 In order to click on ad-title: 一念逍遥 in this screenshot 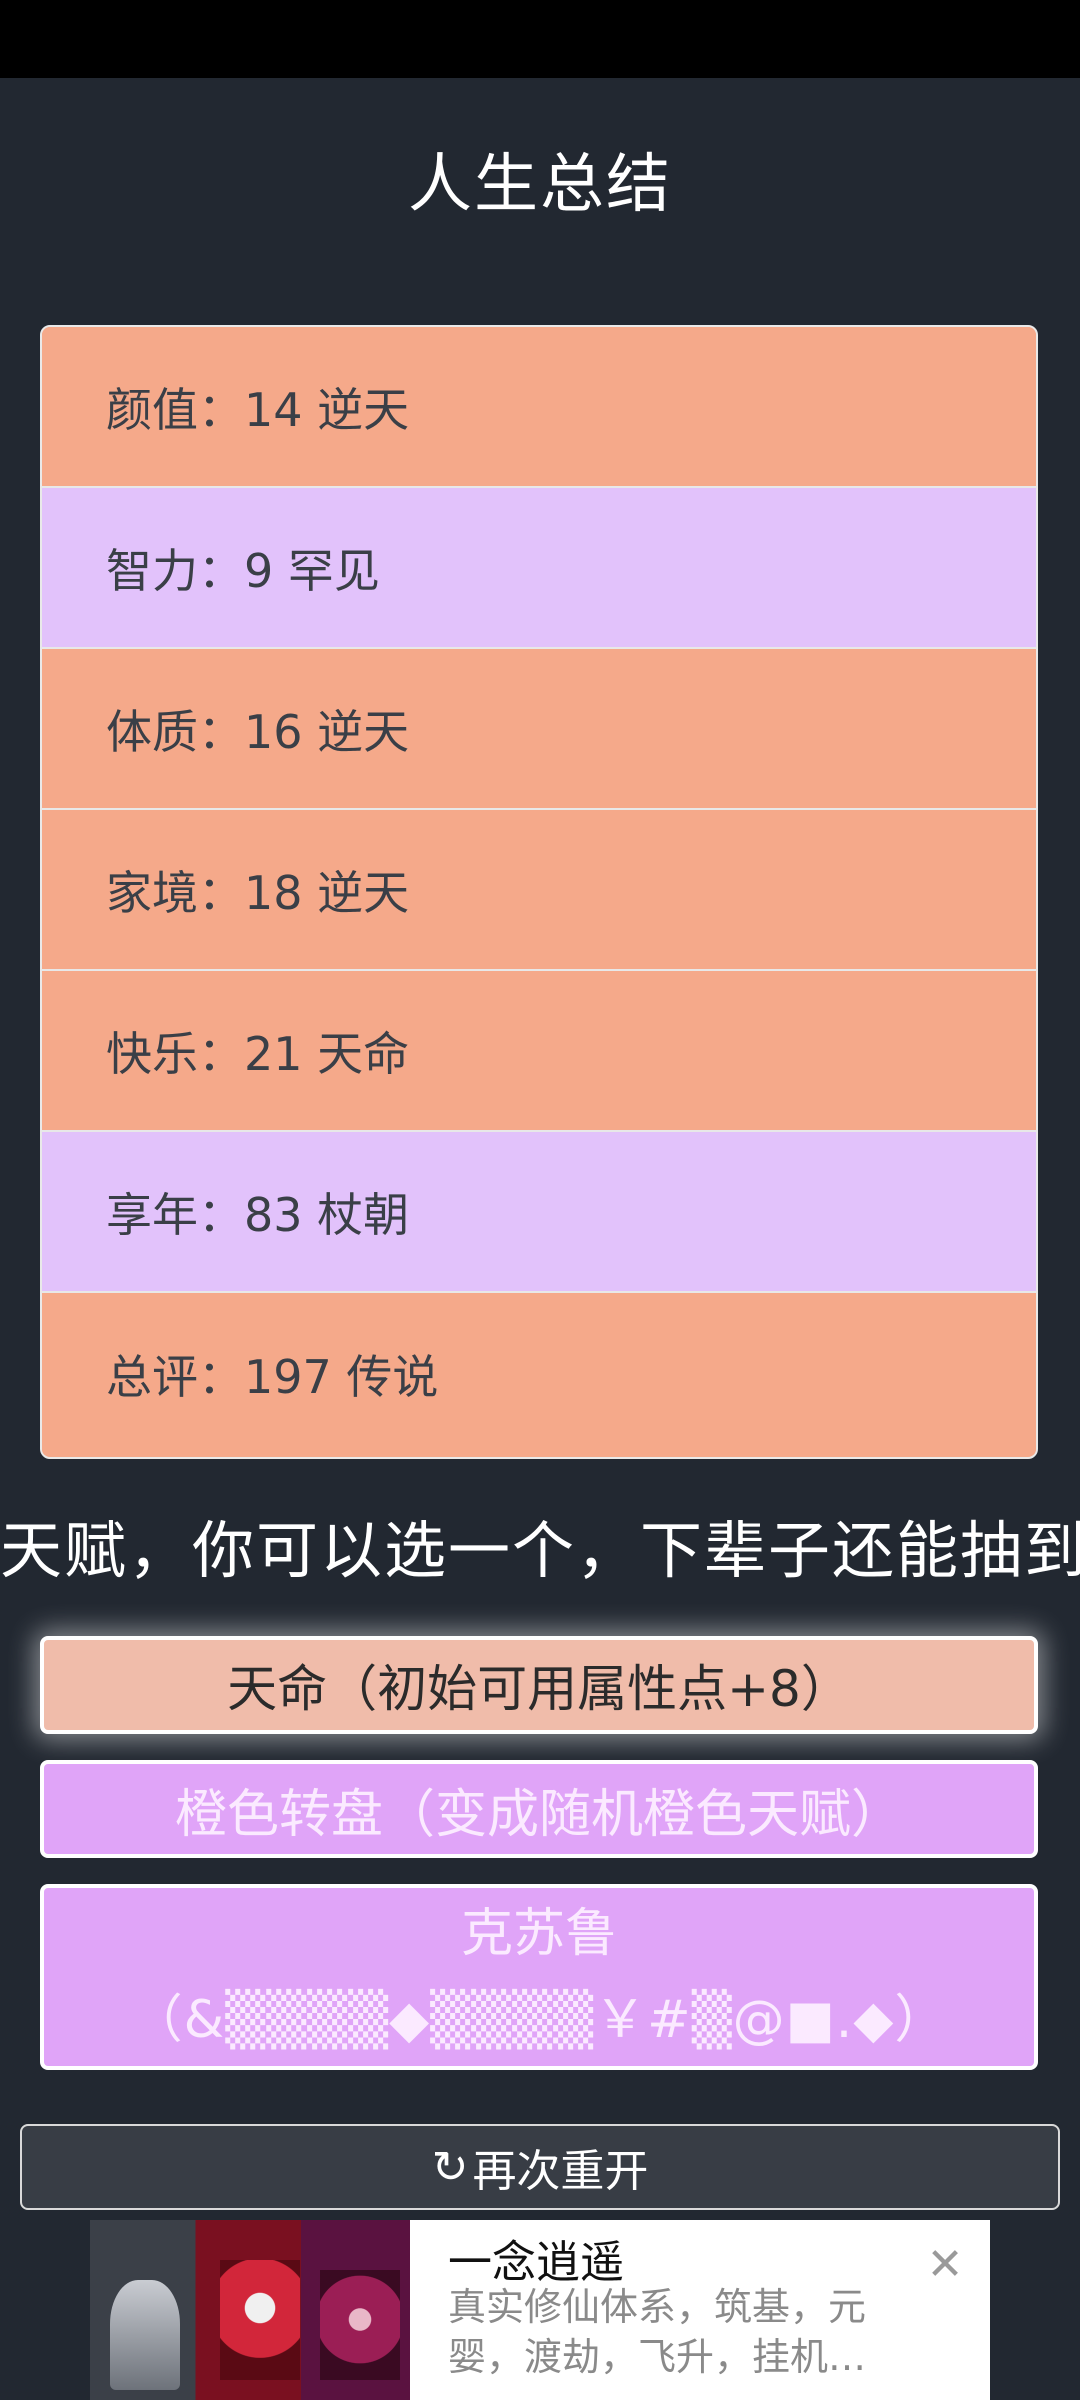, I will do `click(536, 2262)`.